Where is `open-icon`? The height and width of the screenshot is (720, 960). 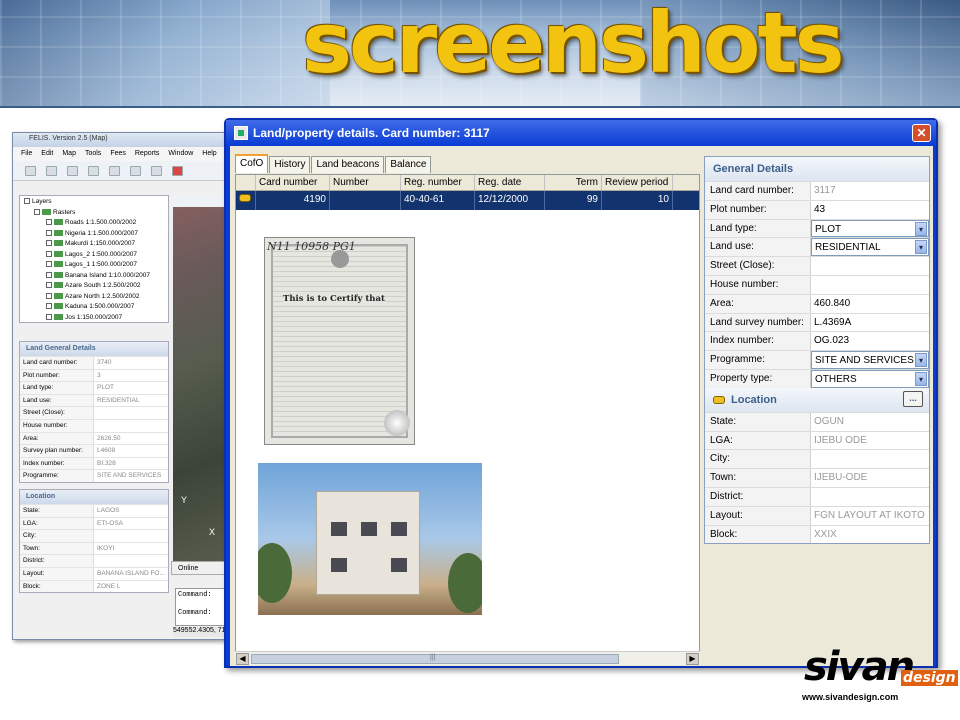 open-icon is located at coordinates (51, 170).